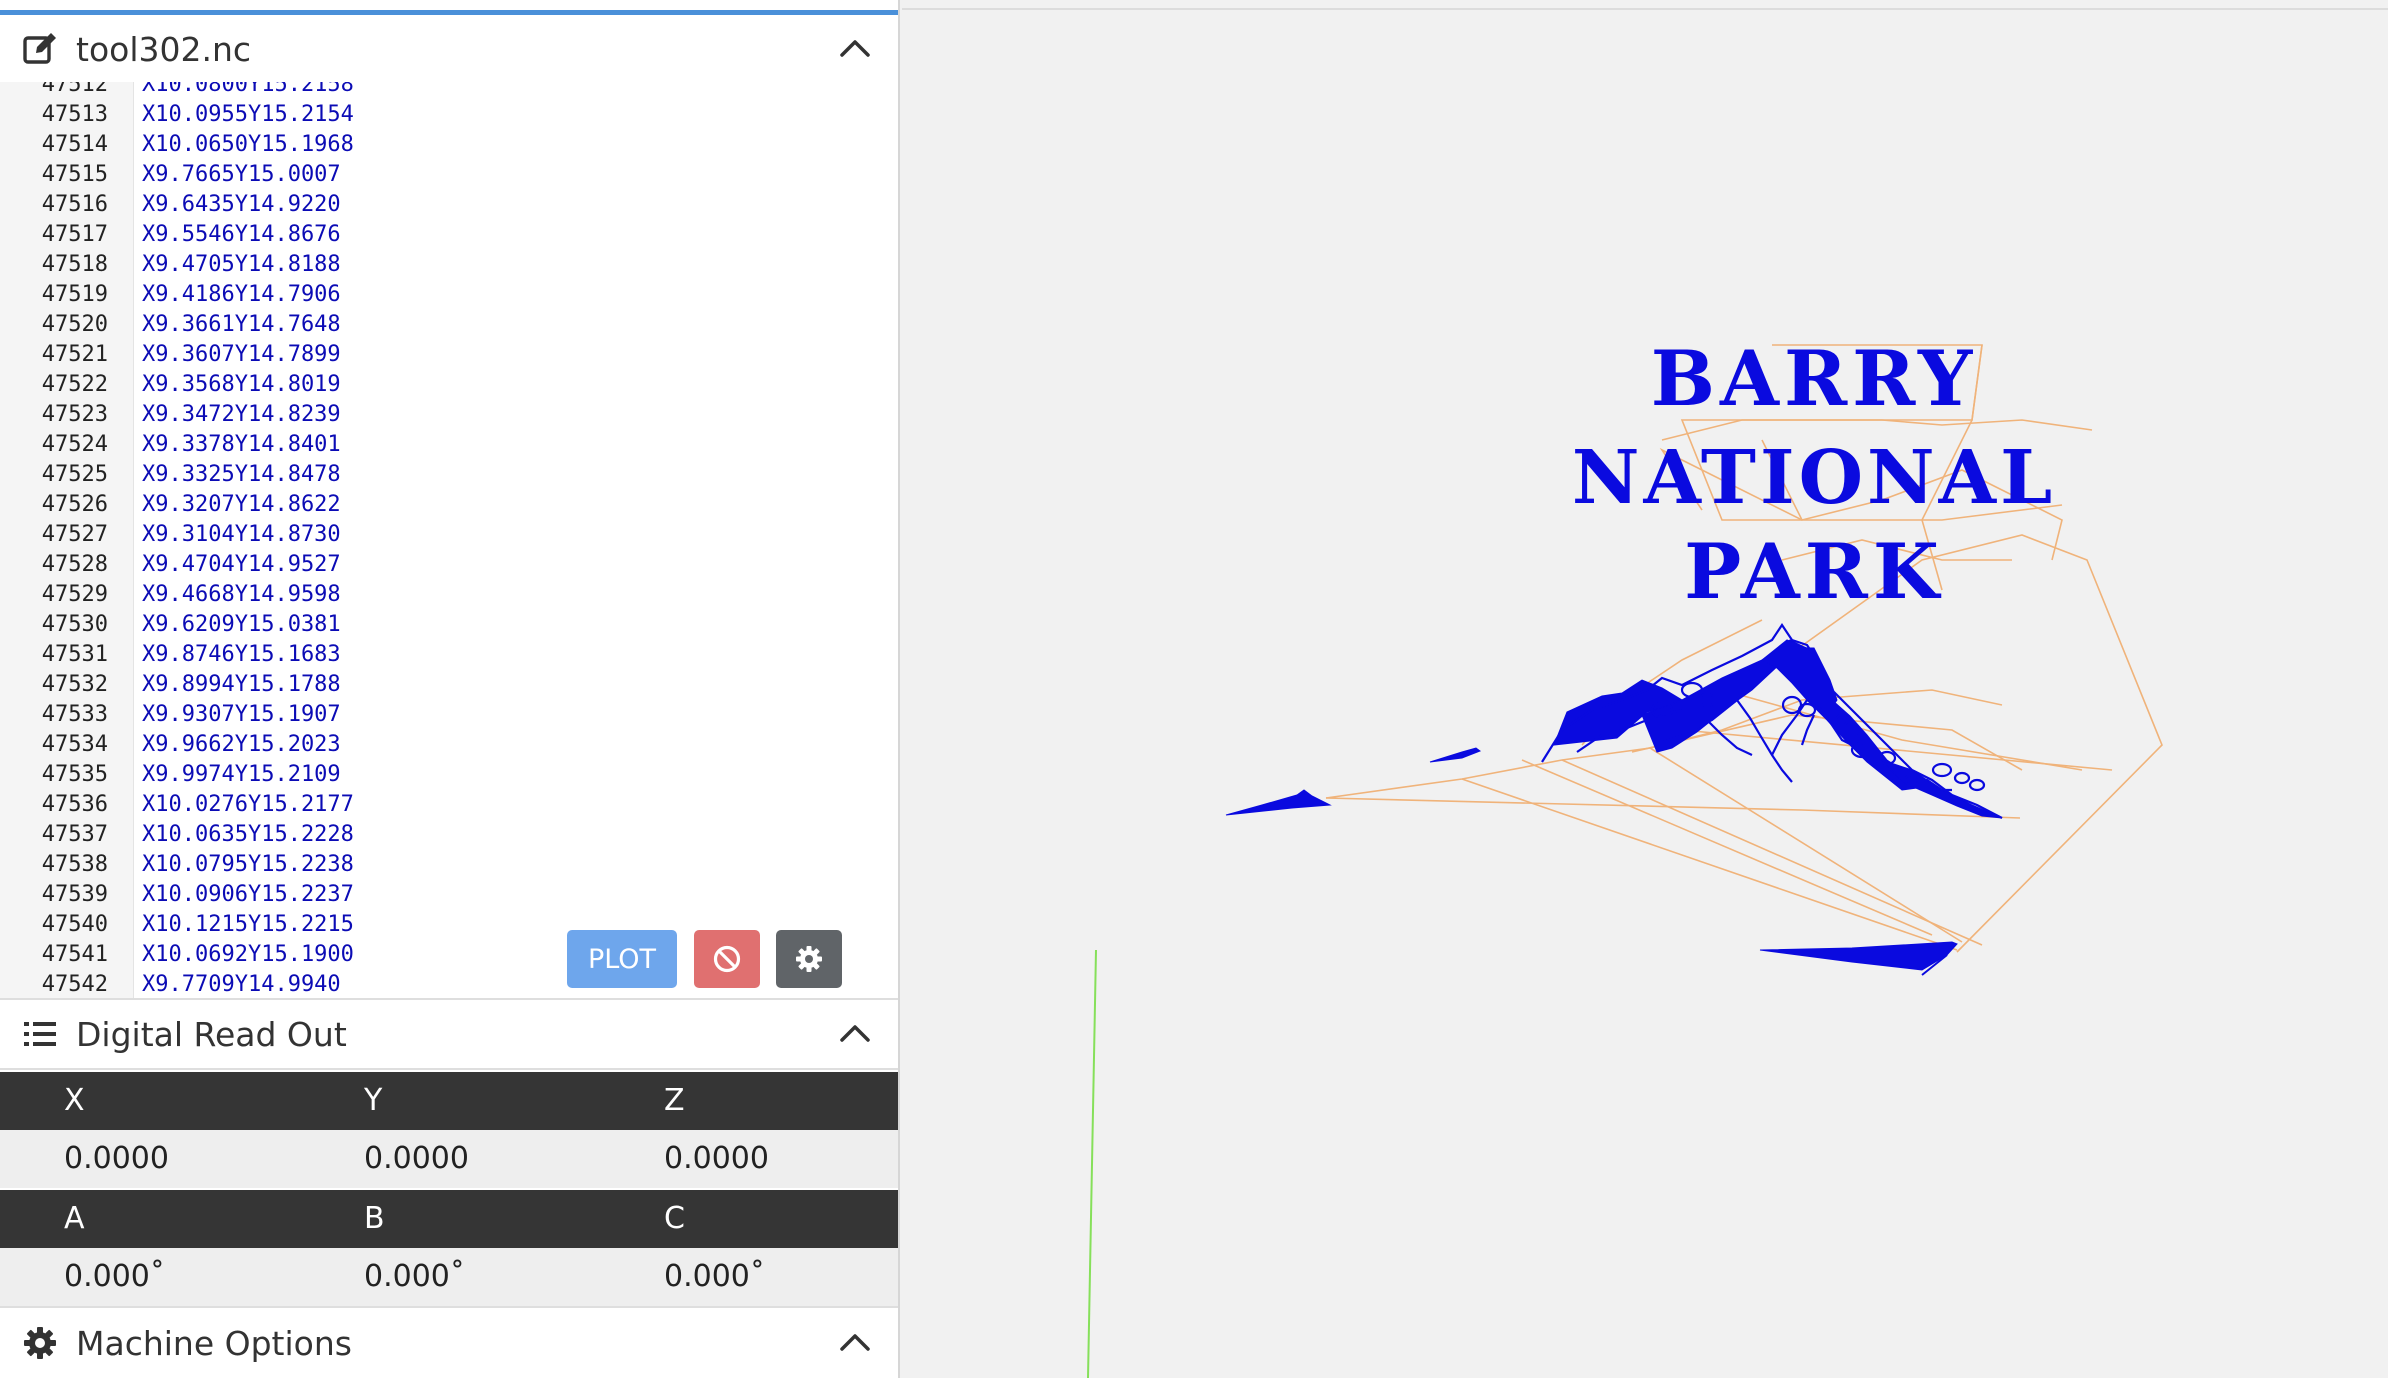 This screenshot has height=1378, width=2388. I want to click on gcode-text: X9.6209Y15.0381, so click(241, 624).